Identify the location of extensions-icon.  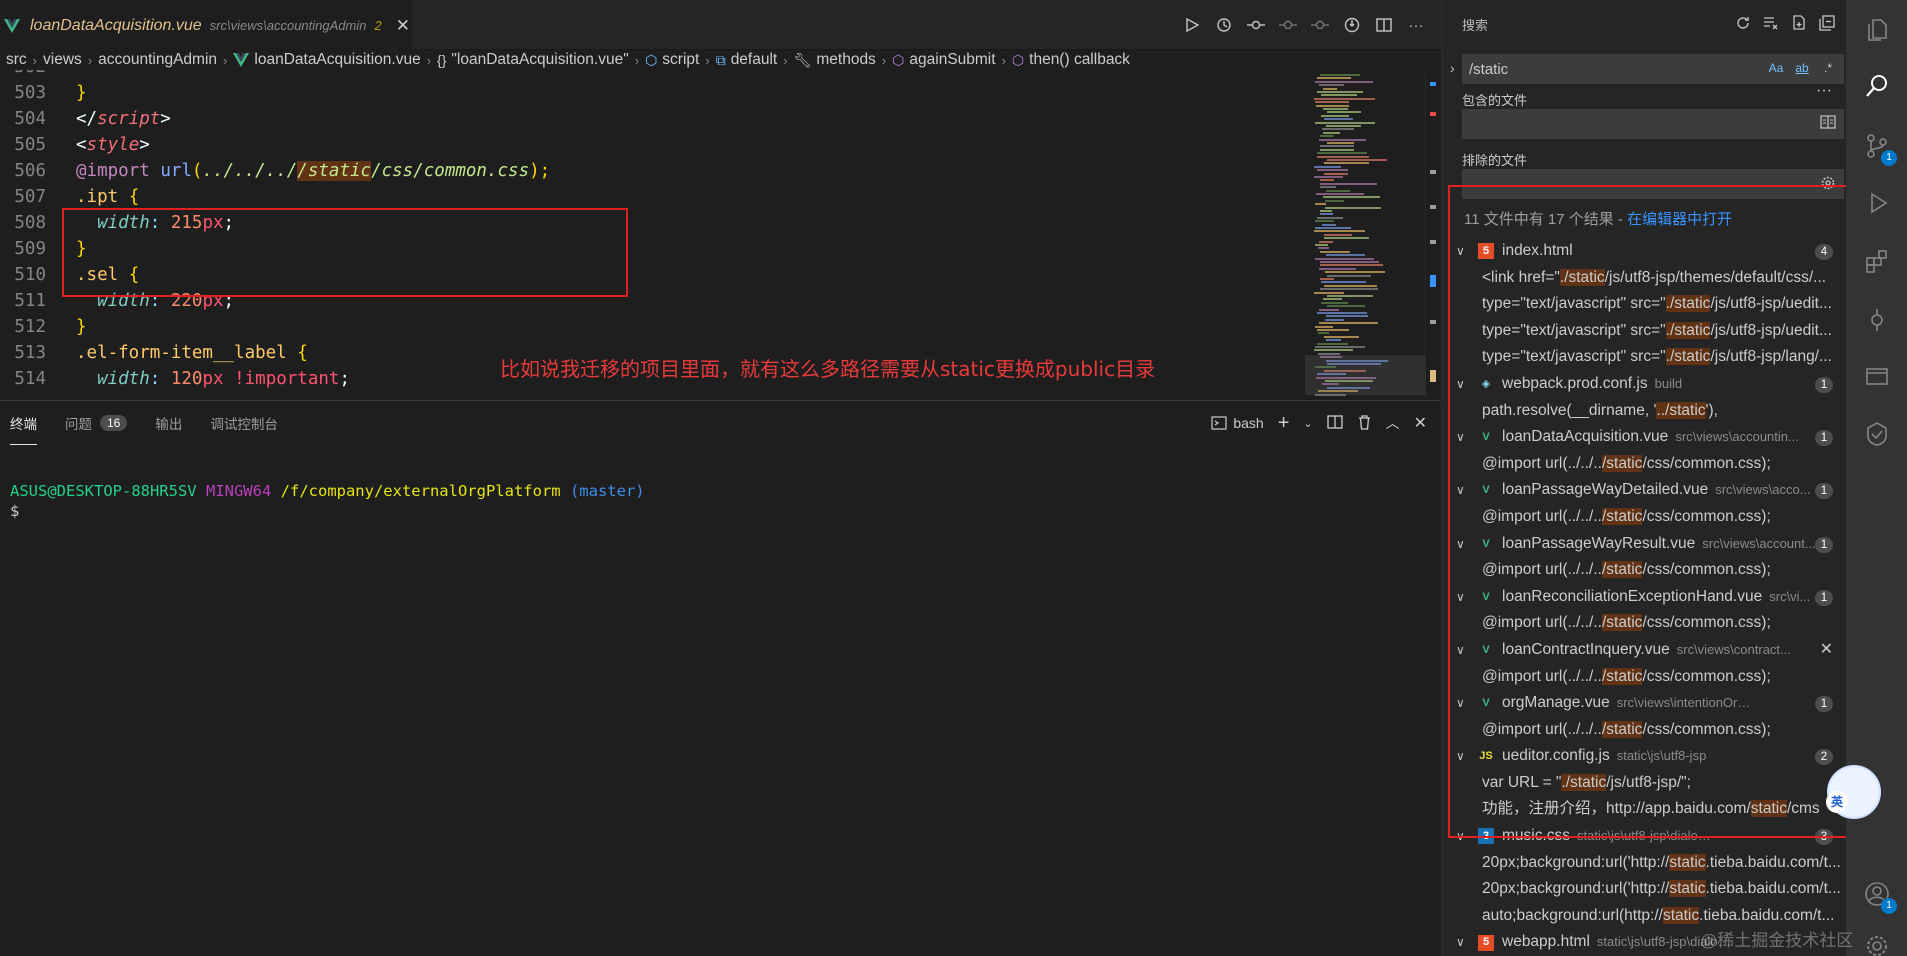
(1877, 262).